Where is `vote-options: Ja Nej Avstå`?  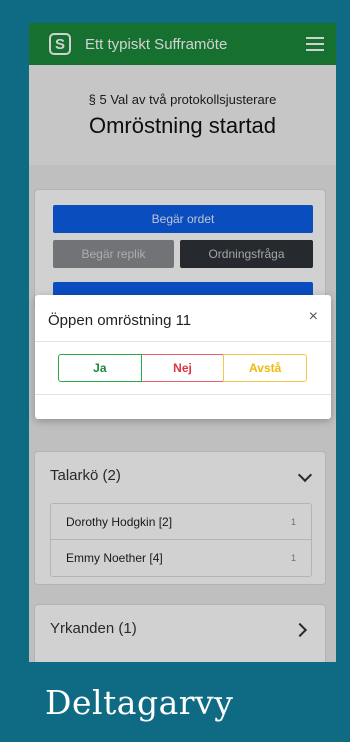 vote-options: Ja Nej Avstå is located at coordinates (183, 368).